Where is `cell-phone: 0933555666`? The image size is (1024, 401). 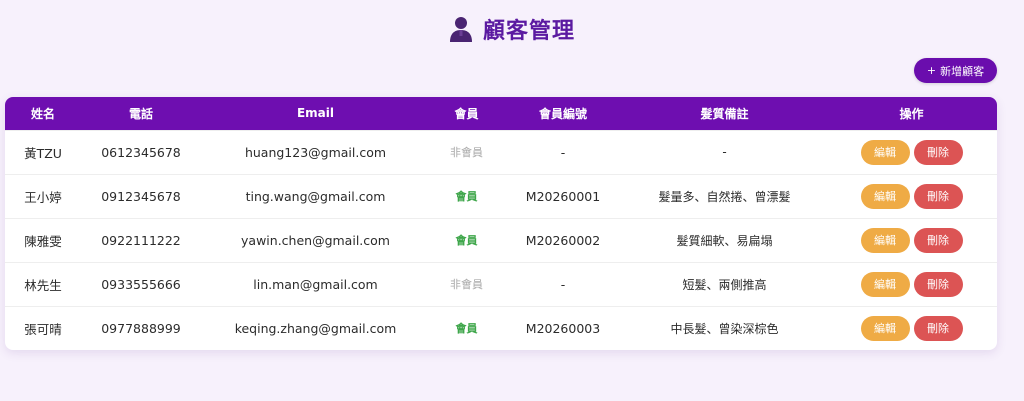 cell-phone: 0933555666 is located at coordinates (141, 284).